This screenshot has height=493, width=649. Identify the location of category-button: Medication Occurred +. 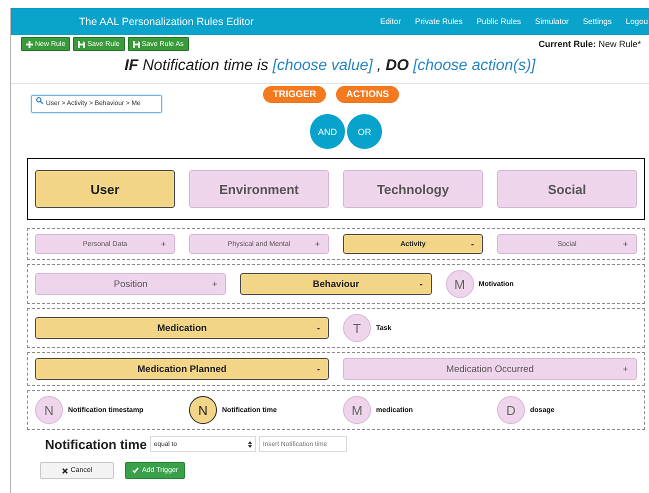
(490, 369).